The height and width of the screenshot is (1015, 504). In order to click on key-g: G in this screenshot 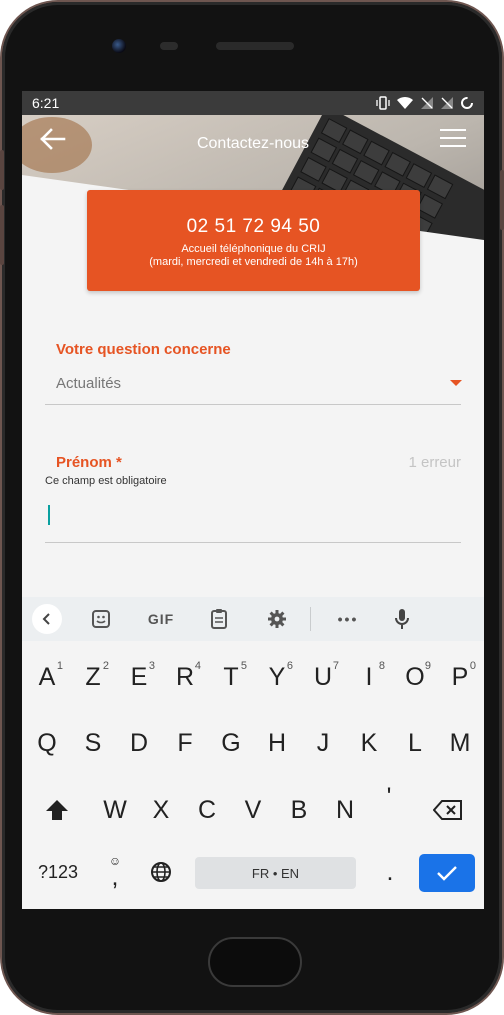, I will do `click(231, 743)`.